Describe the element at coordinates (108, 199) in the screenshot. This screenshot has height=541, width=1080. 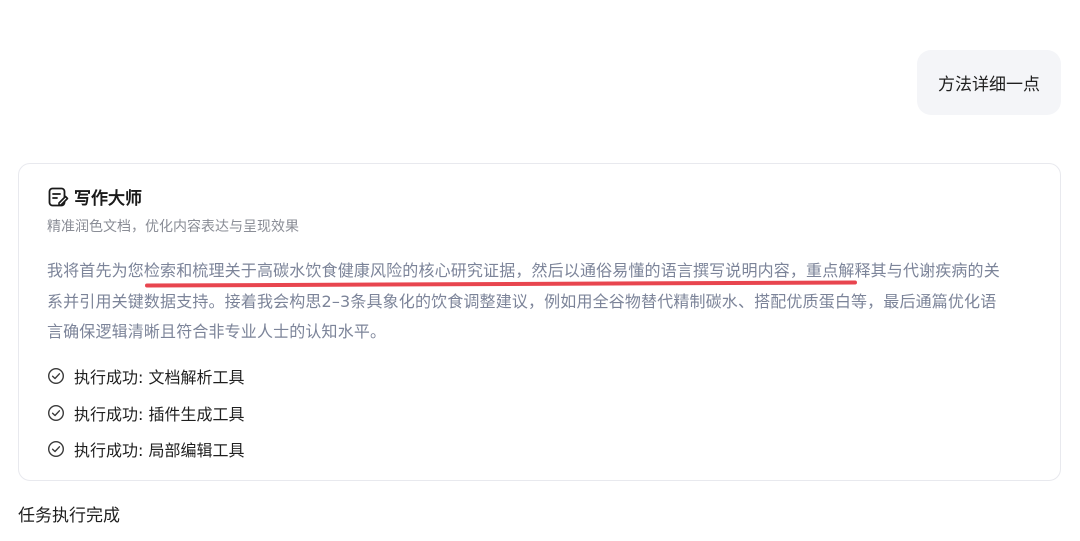
I see `agent-title: 写作大师` at that location.